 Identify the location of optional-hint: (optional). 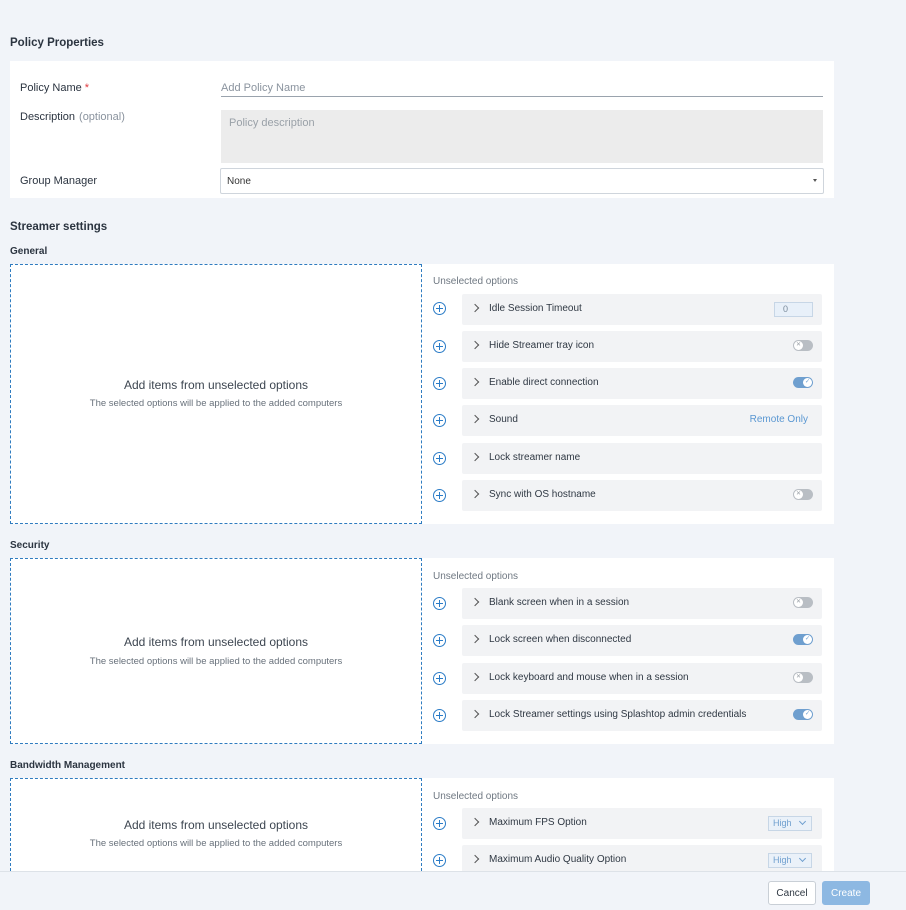
(102, 117).